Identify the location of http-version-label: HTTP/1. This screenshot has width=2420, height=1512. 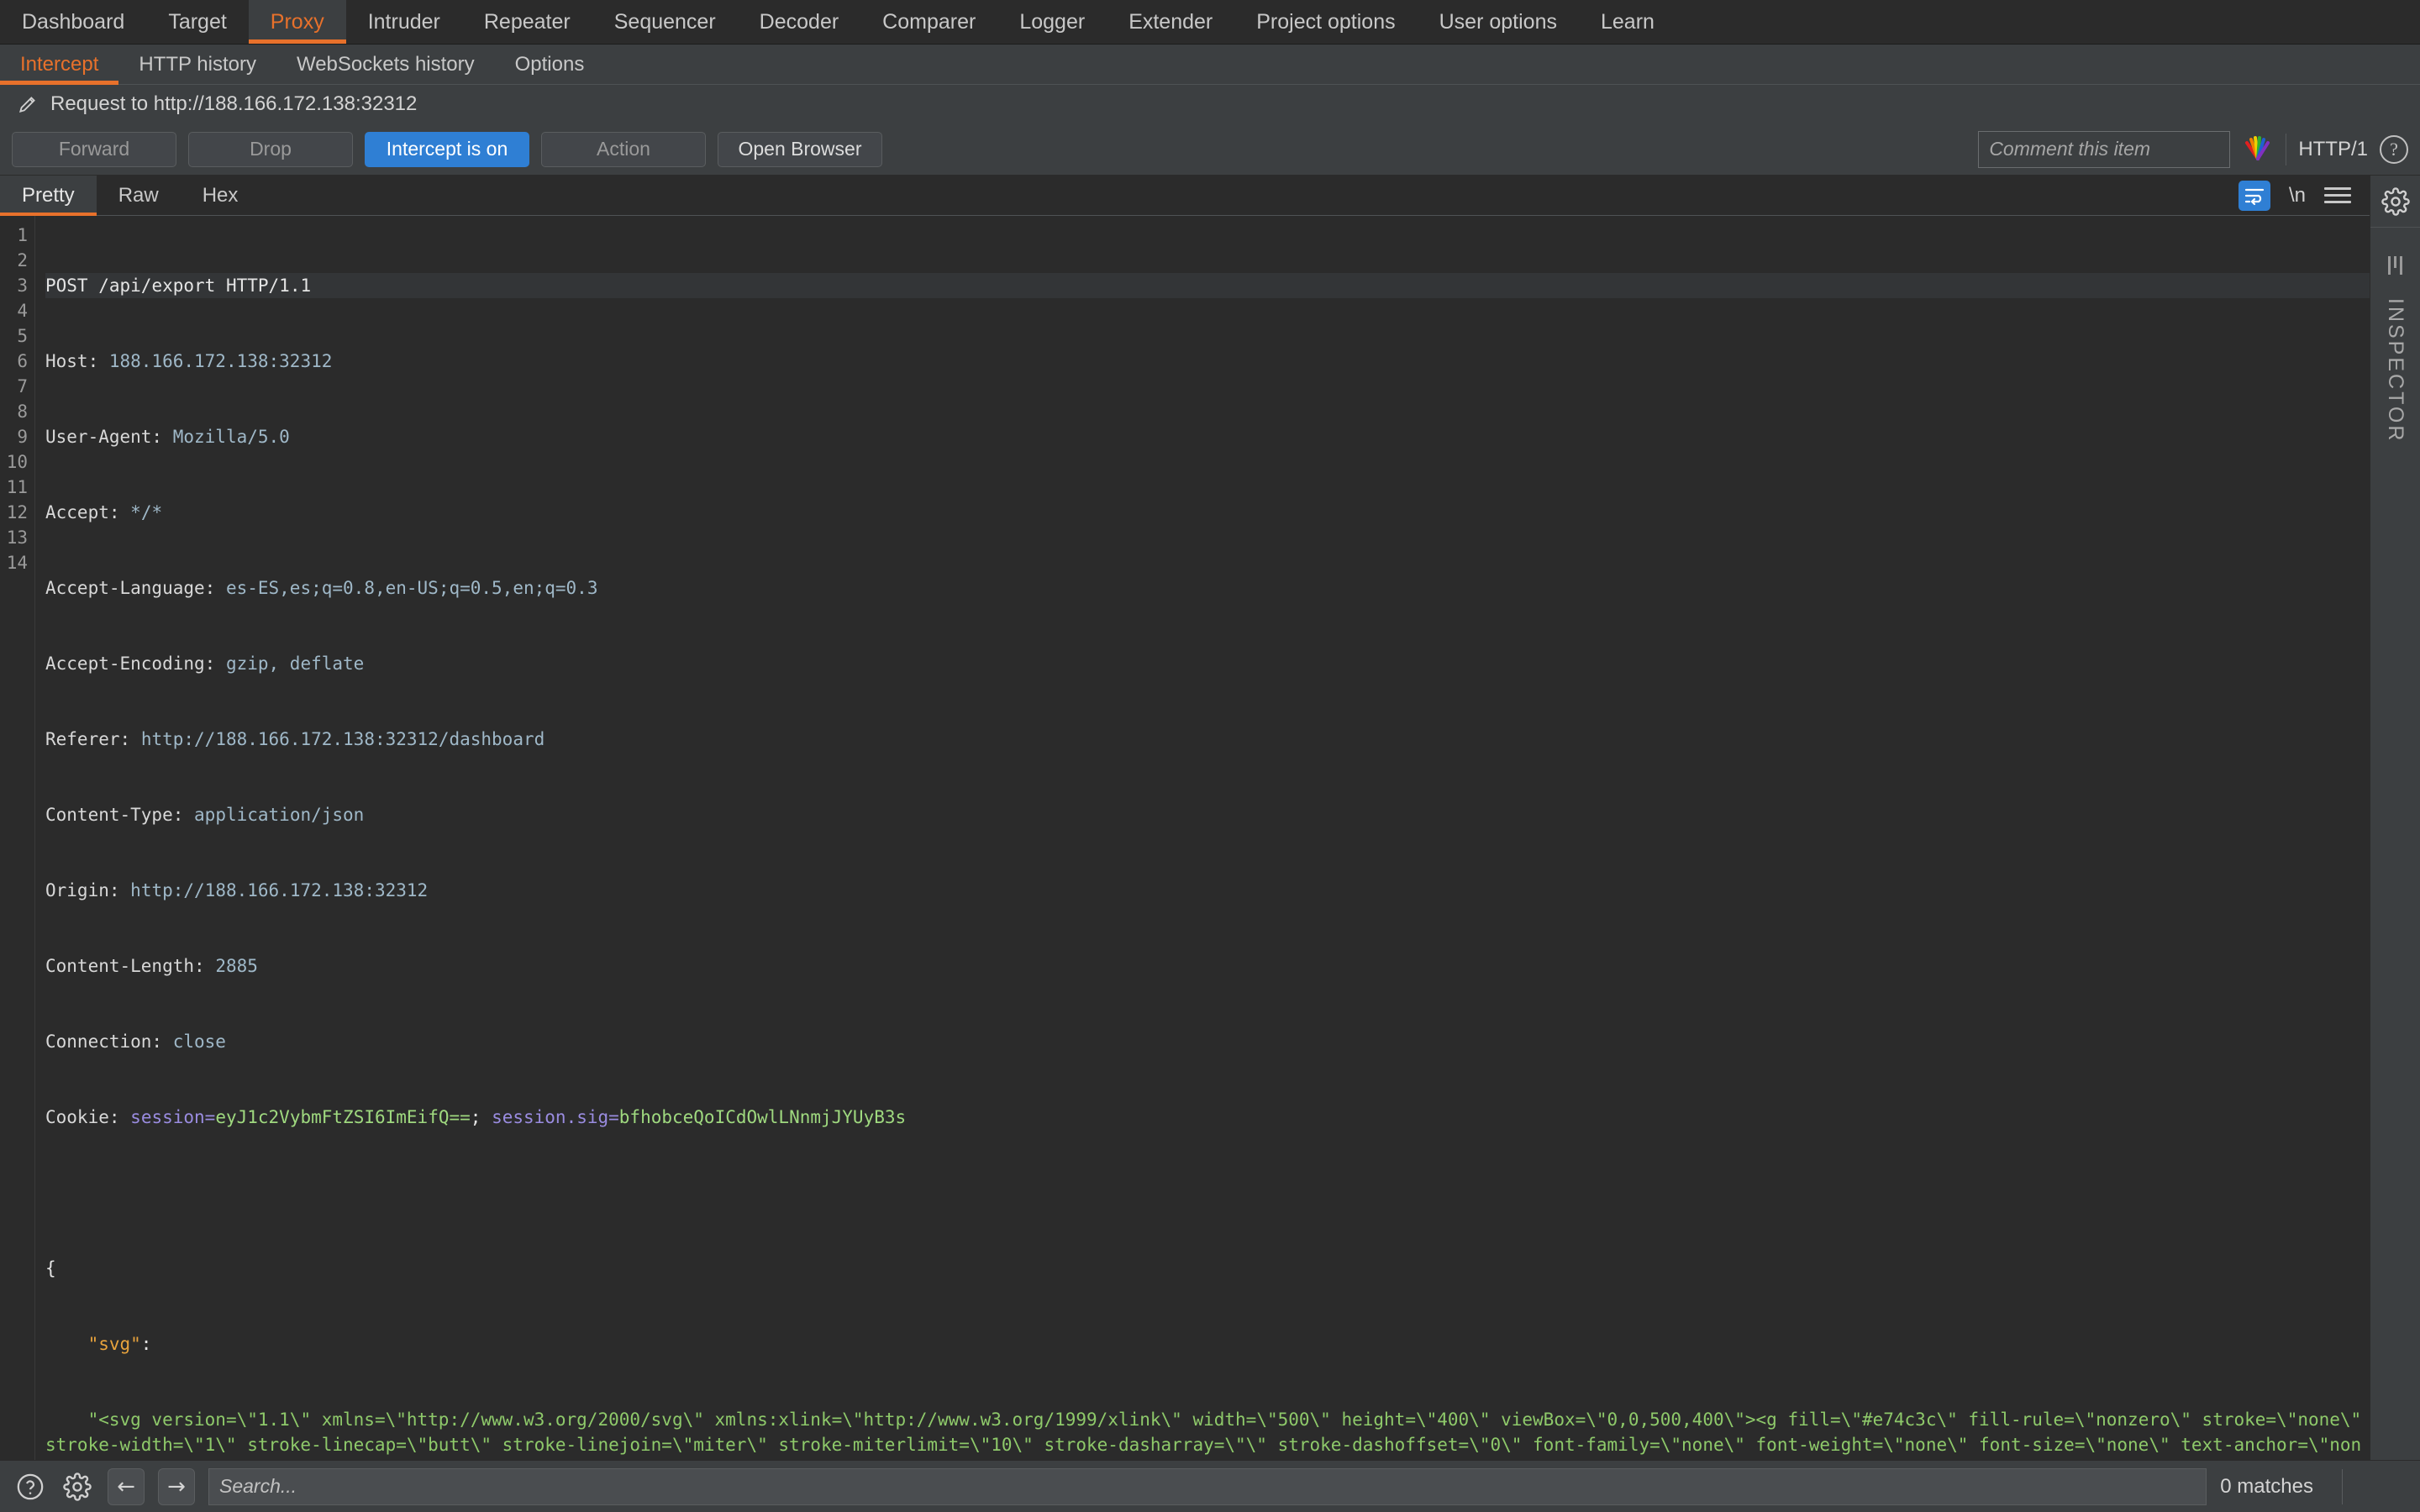
(2333, 148).